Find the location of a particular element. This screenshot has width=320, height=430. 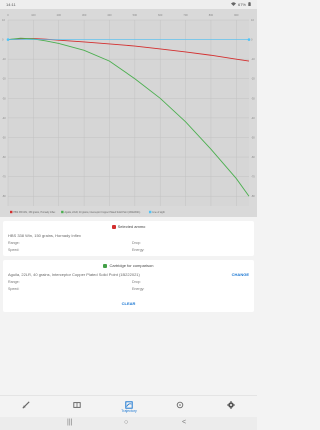

selected-ammo-color-icon is located at coordinates (113, 226).